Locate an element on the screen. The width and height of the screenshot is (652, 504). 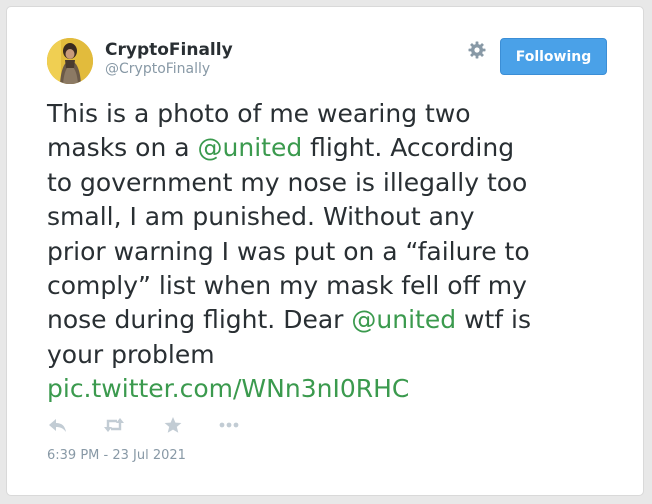
avatar-image is located at coordinates (70, 61).